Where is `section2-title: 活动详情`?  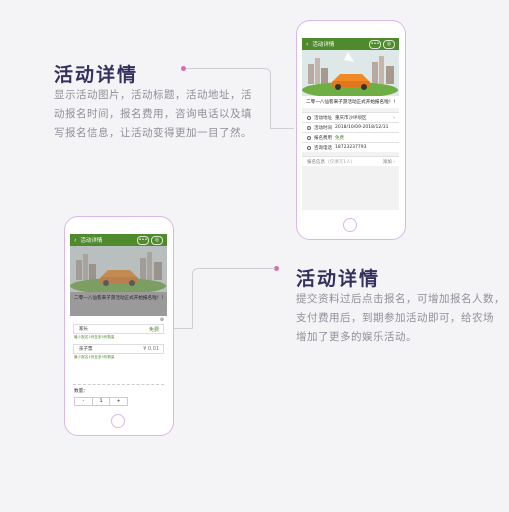 section2-title: 活动详情 is located at coordinates (338, 279).